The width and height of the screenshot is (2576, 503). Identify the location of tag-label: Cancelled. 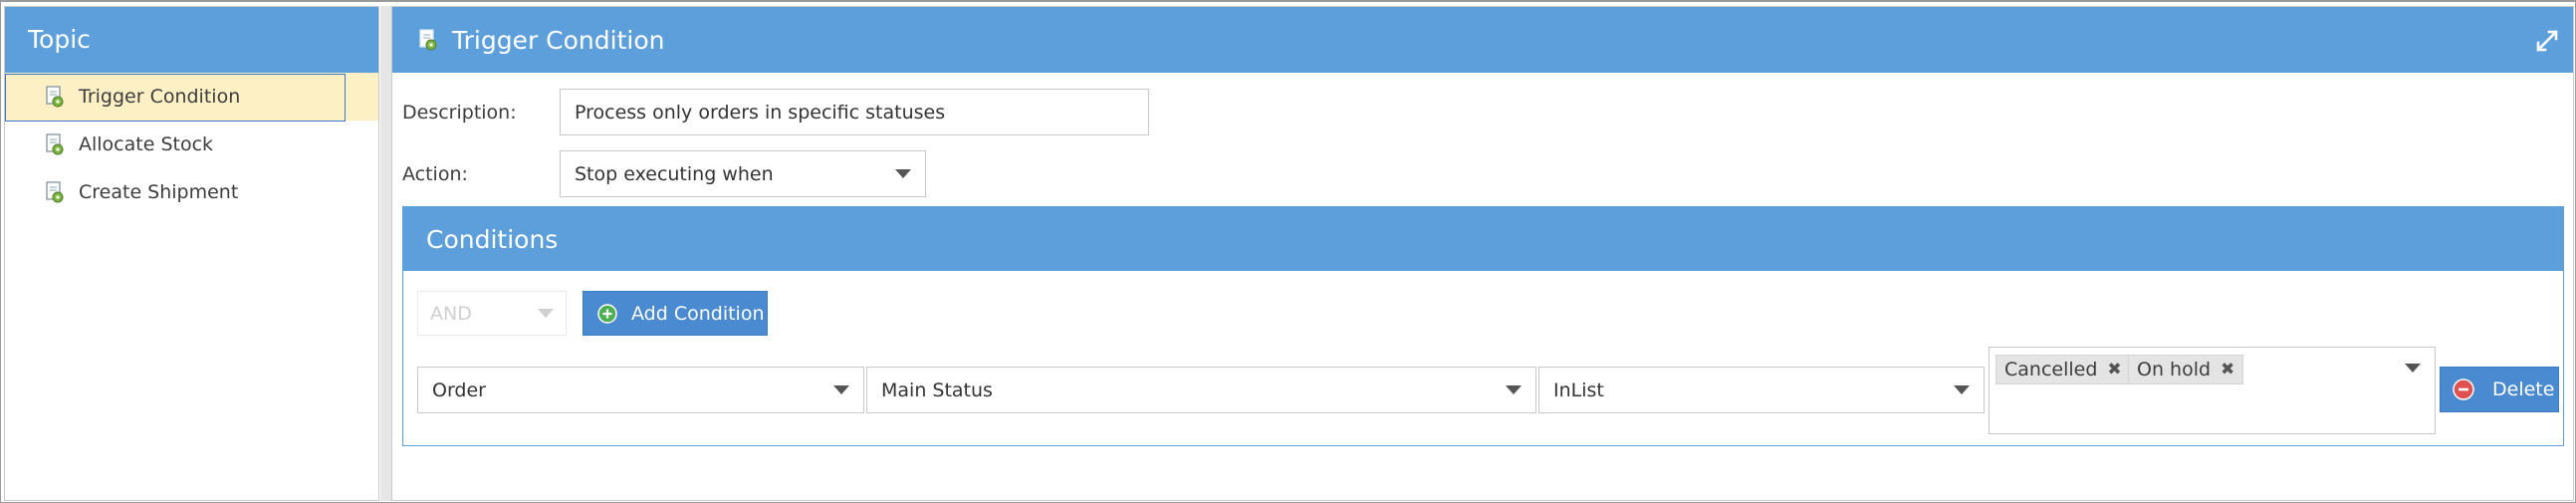
(2051, 370).